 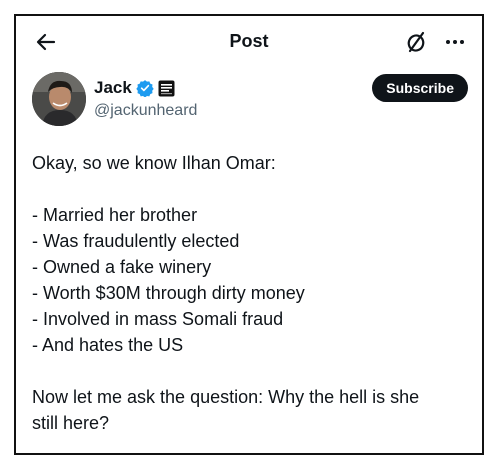 I want to click on ellipsis-icon, so click(x=455, y=42).